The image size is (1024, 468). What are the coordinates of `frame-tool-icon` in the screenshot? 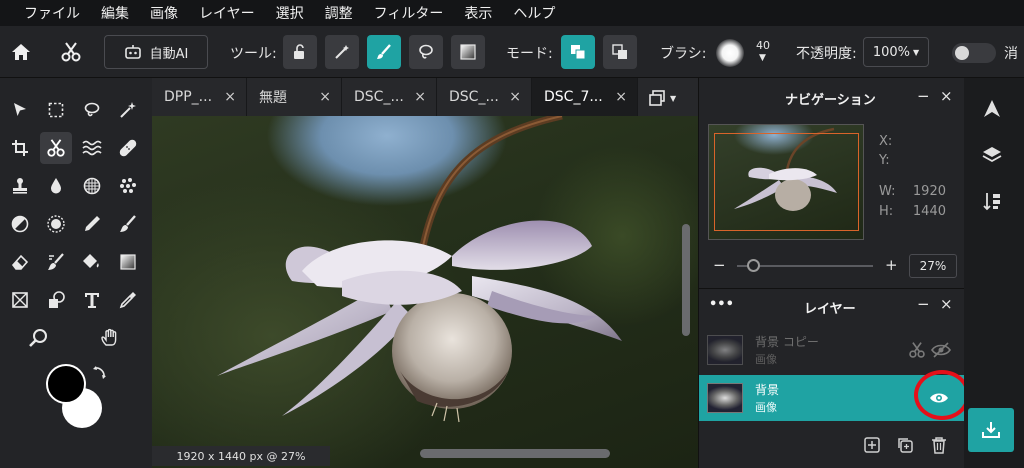 It's located at (20, 300).